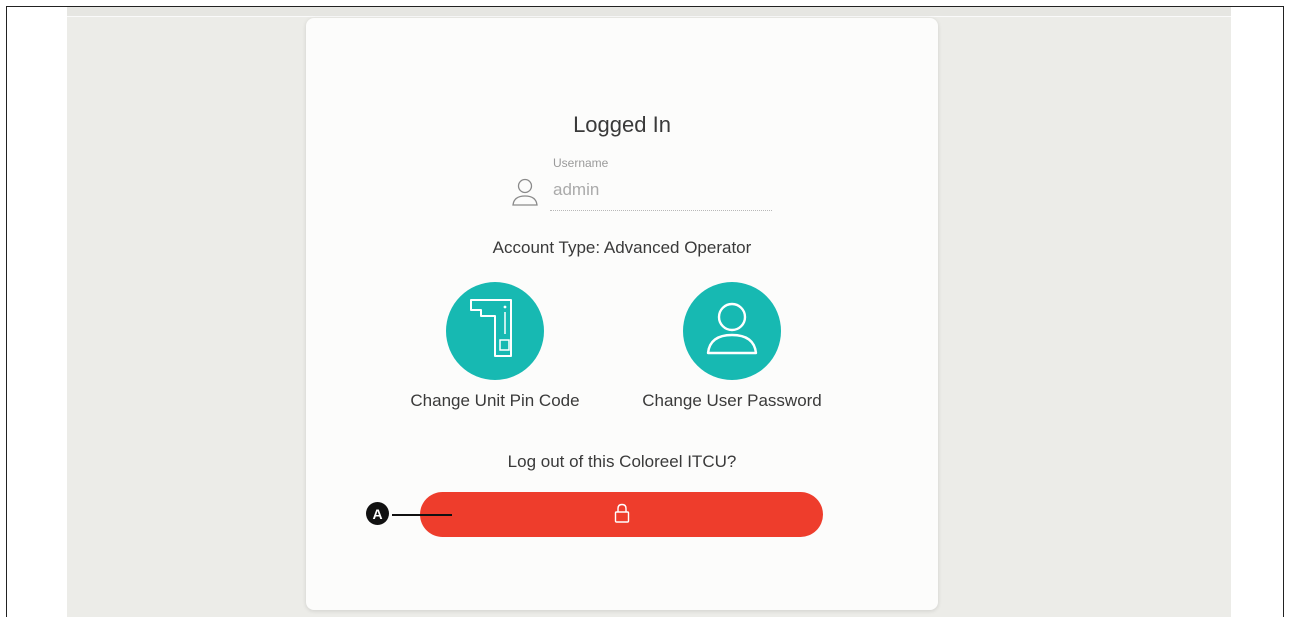  Describe the element at coordinates (622, 461) in the screenshot. I see `logout-question: Log out of this Coloreel ITCU?` at that location.